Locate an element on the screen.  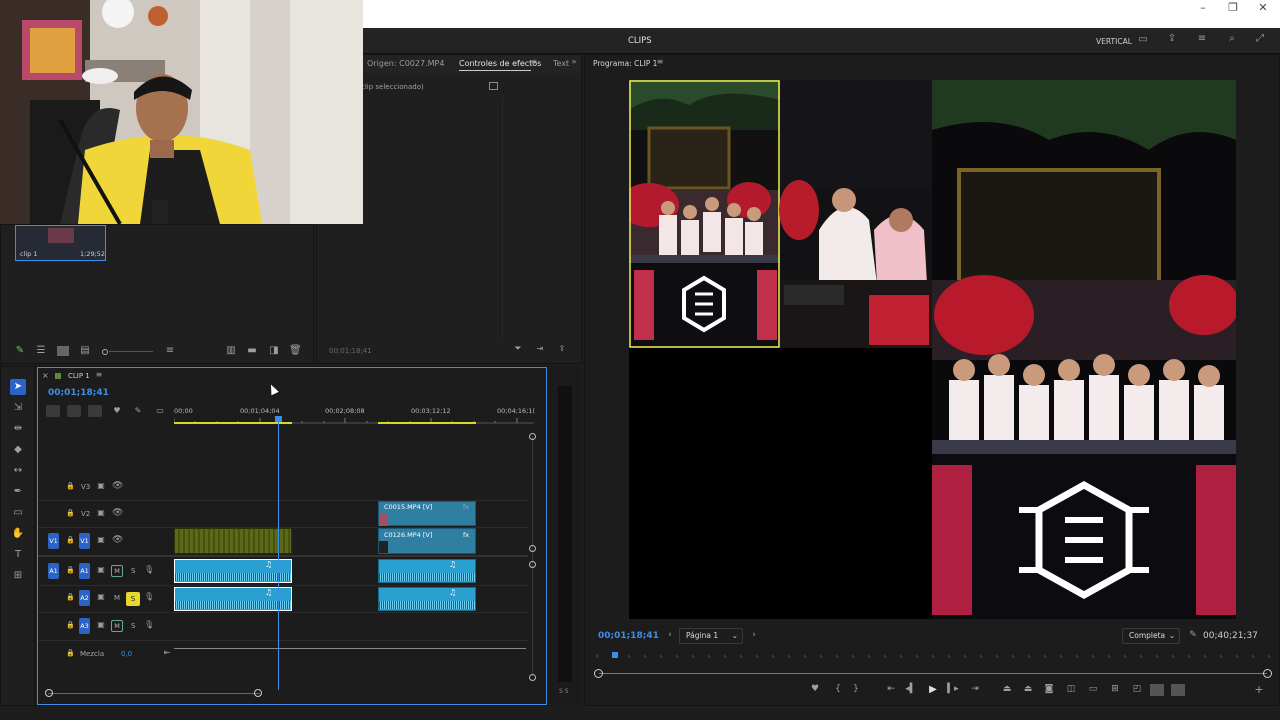
mark-out-icon: } is located at coordinates (856, 689).